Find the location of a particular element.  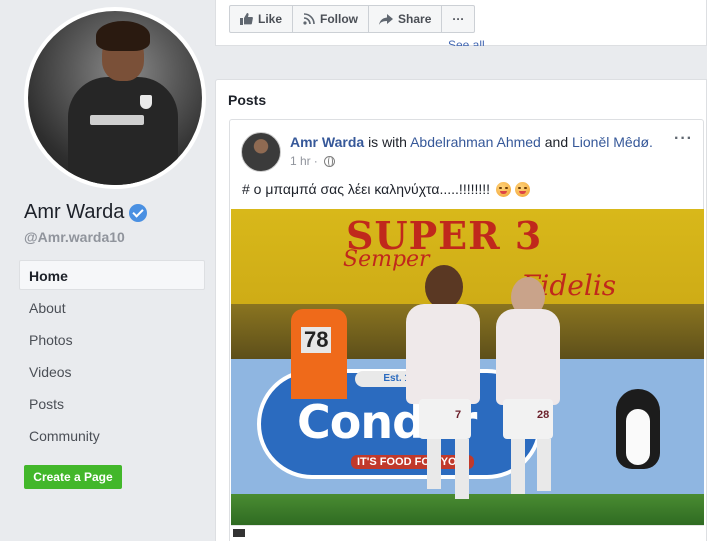

page-actions-card: Like Follow Share ··· See all is located at coordinates (461, 23).